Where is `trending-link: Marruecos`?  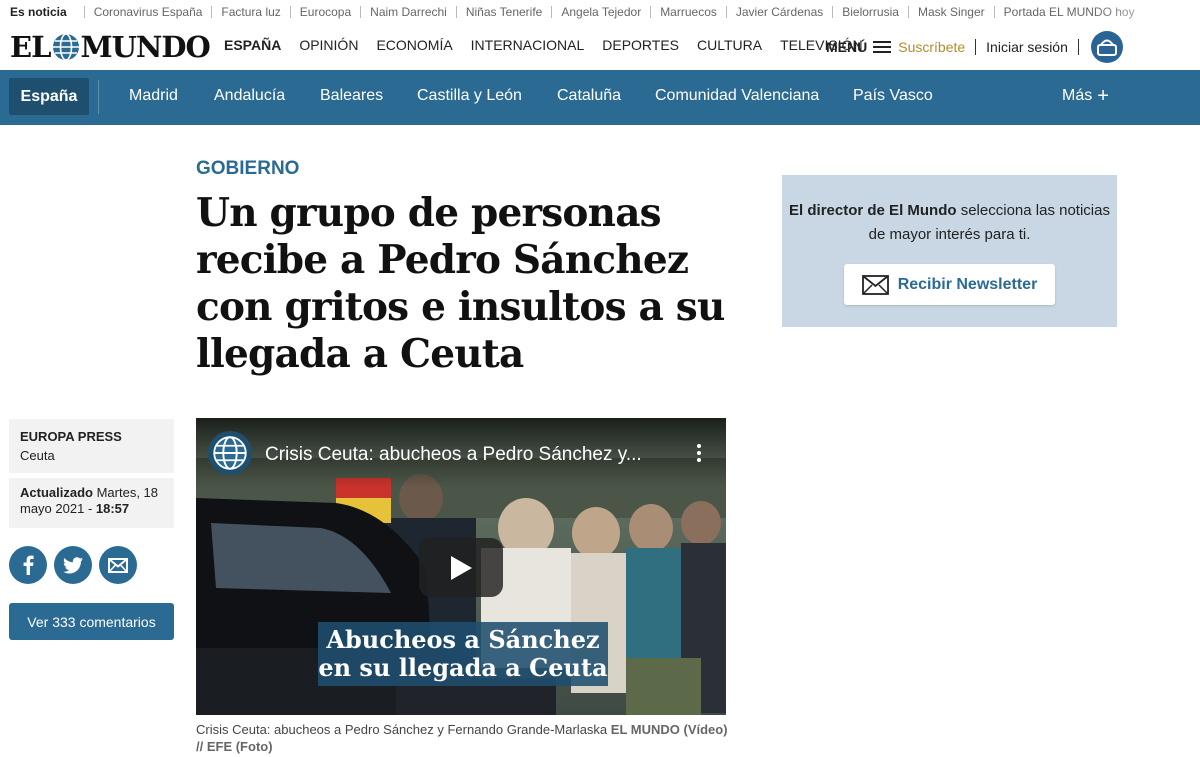
trending-link: Marruecos is located at coordinates (688, 12).